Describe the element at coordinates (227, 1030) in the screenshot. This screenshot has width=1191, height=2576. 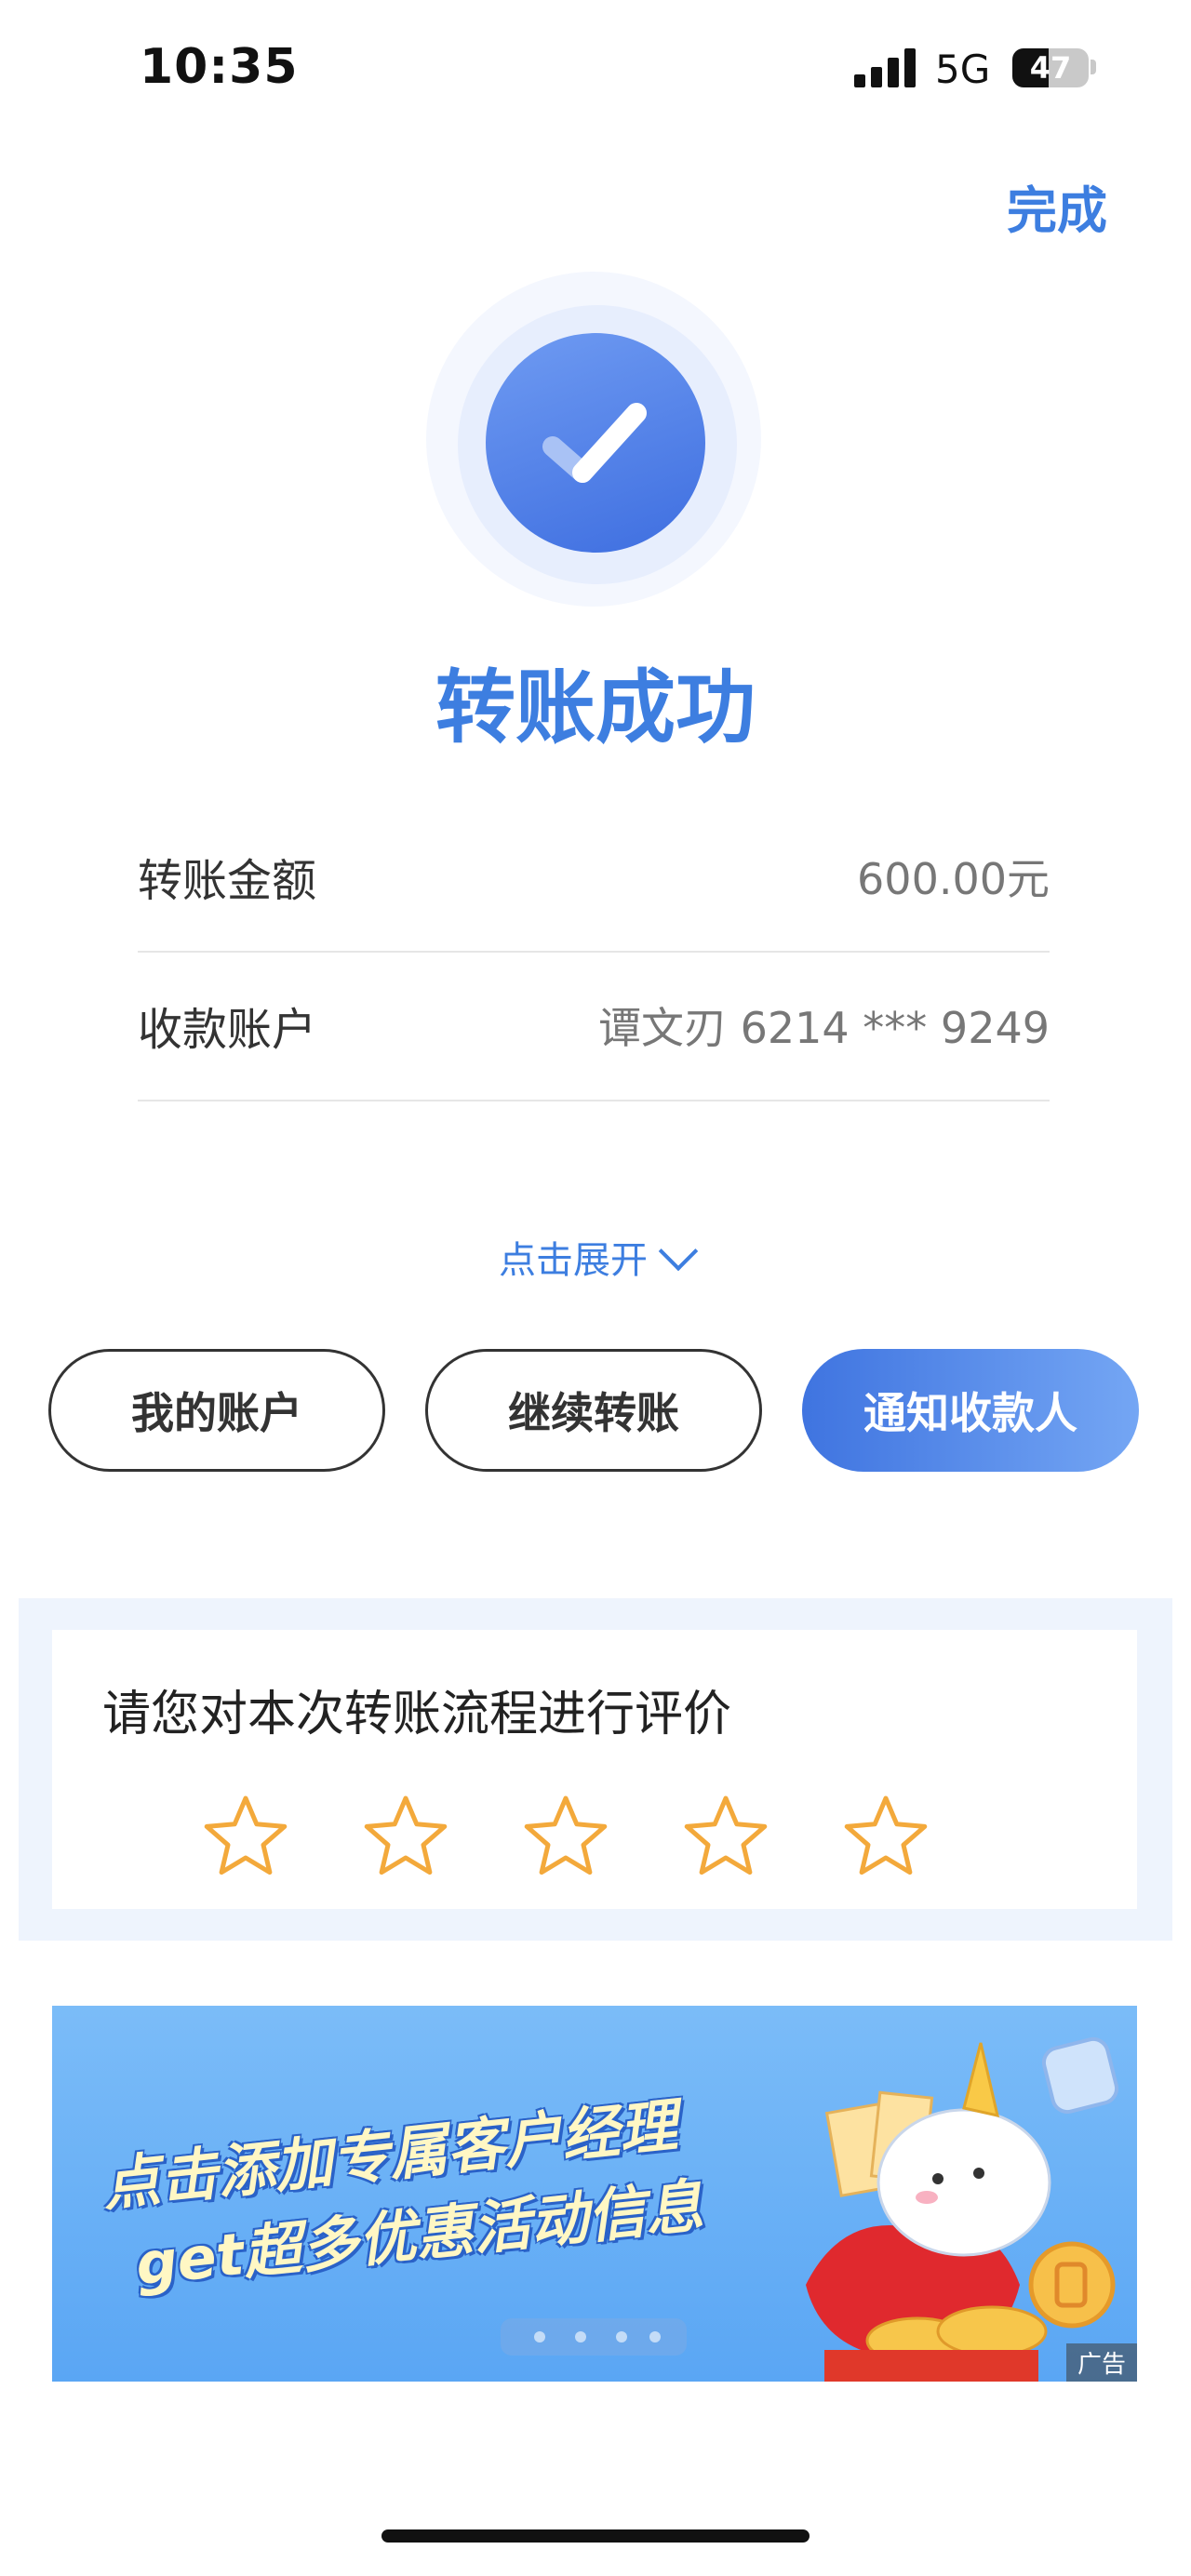
I see `account-label: 收款账户` at that location.